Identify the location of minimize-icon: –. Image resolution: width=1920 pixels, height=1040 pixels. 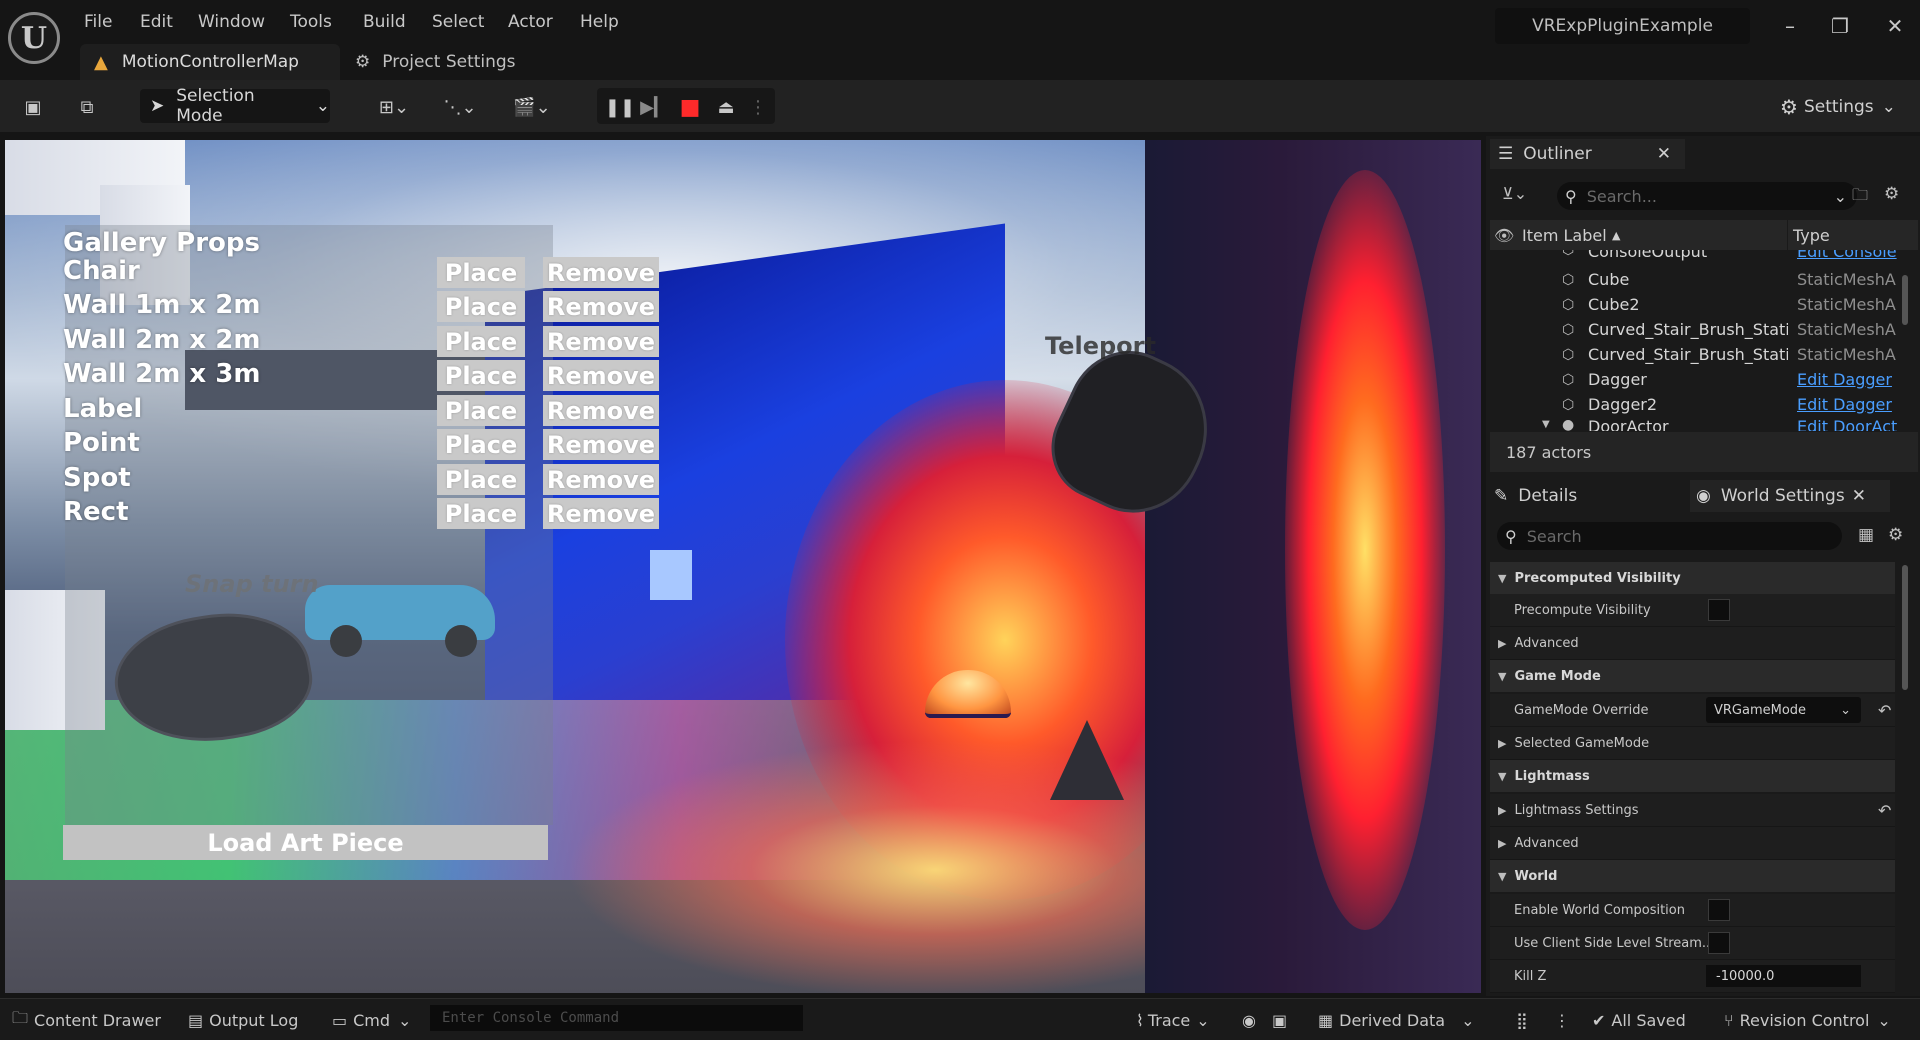
(1790, 26).